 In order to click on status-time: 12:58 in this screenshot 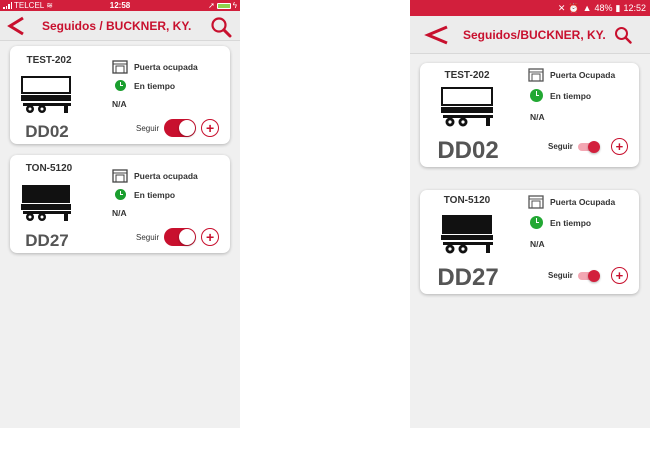, I will do `click(120, 5)`.